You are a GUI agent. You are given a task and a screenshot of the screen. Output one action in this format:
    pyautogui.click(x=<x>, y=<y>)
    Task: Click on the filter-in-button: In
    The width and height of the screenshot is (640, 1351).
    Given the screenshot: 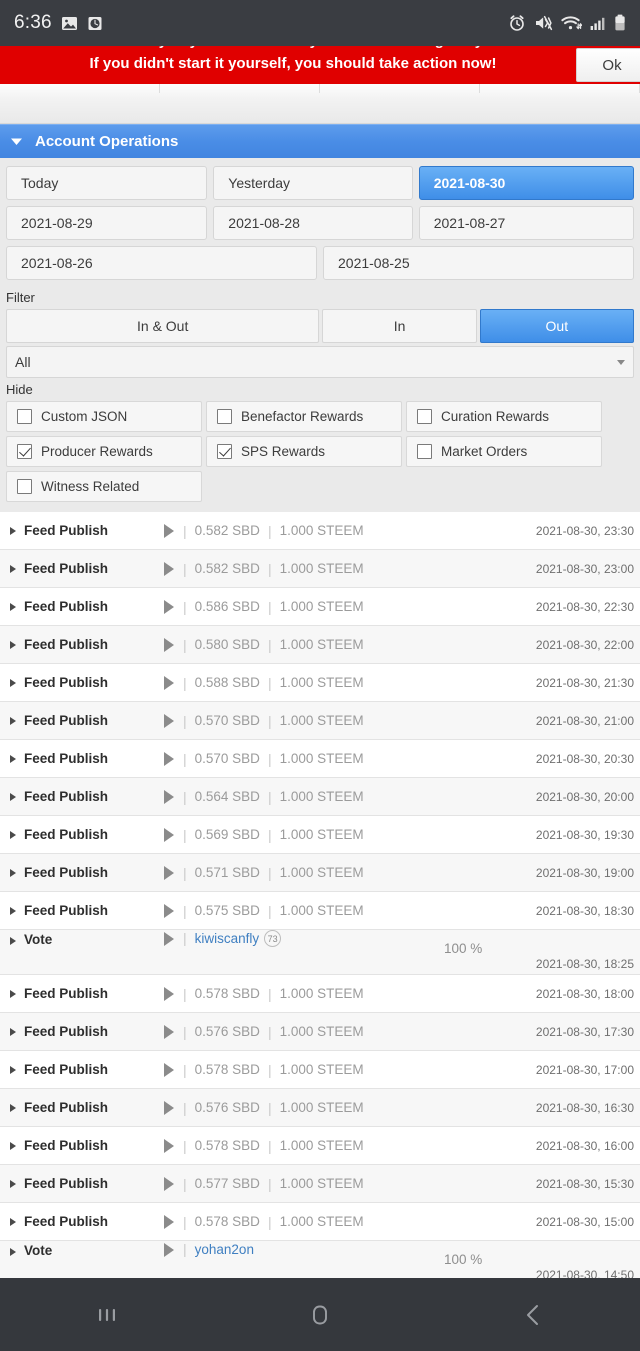 What is the action you would take?
    pyautogui.click(x=399, y=326)
    